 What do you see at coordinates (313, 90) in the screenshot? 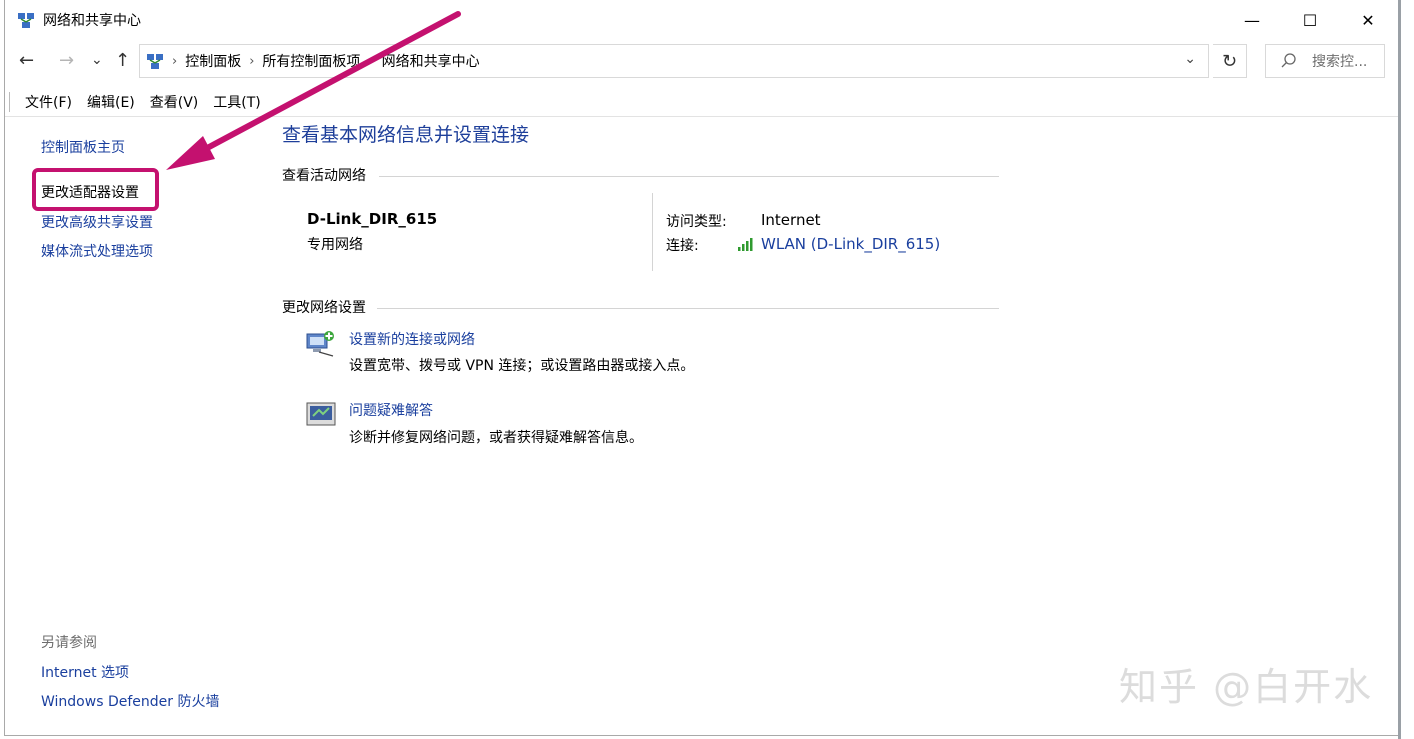
I see `annotation-arrow-icon` at bounding box center [313, 90].